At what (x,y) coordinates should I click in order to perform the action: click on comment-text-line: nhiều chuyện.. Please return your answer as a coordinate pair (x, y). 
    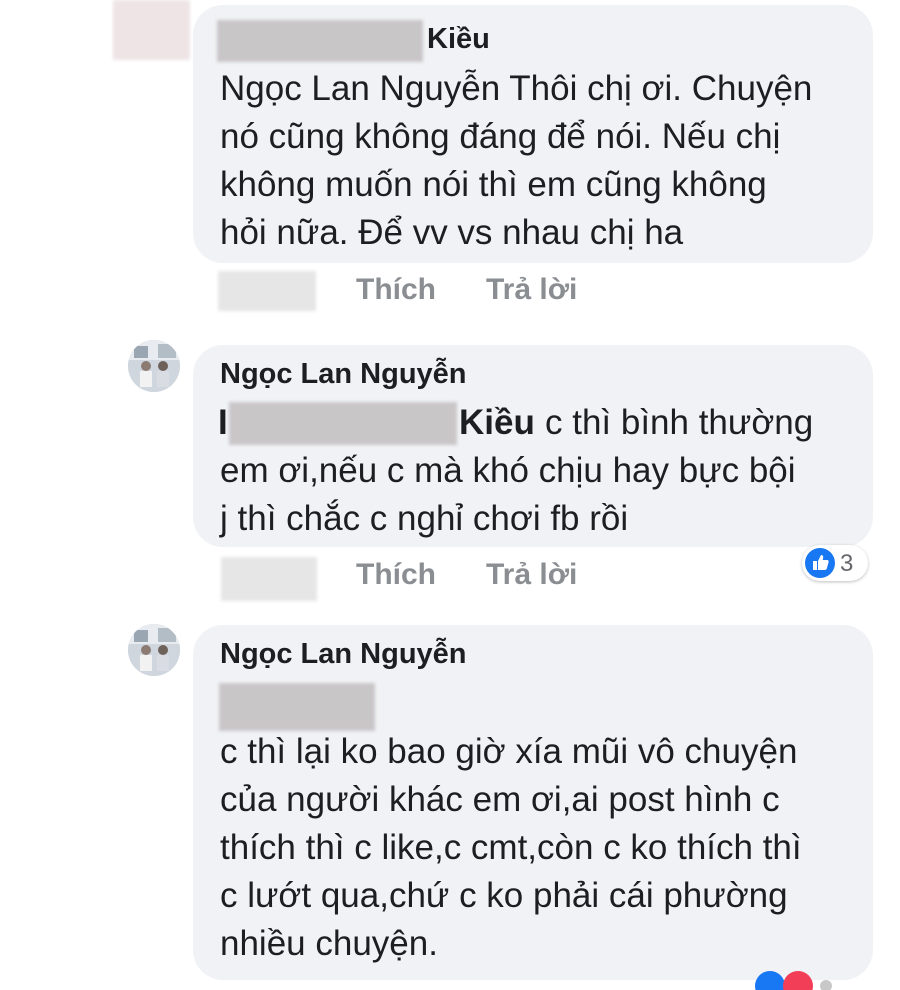
    Looking at the image, I should click on (329, 943).